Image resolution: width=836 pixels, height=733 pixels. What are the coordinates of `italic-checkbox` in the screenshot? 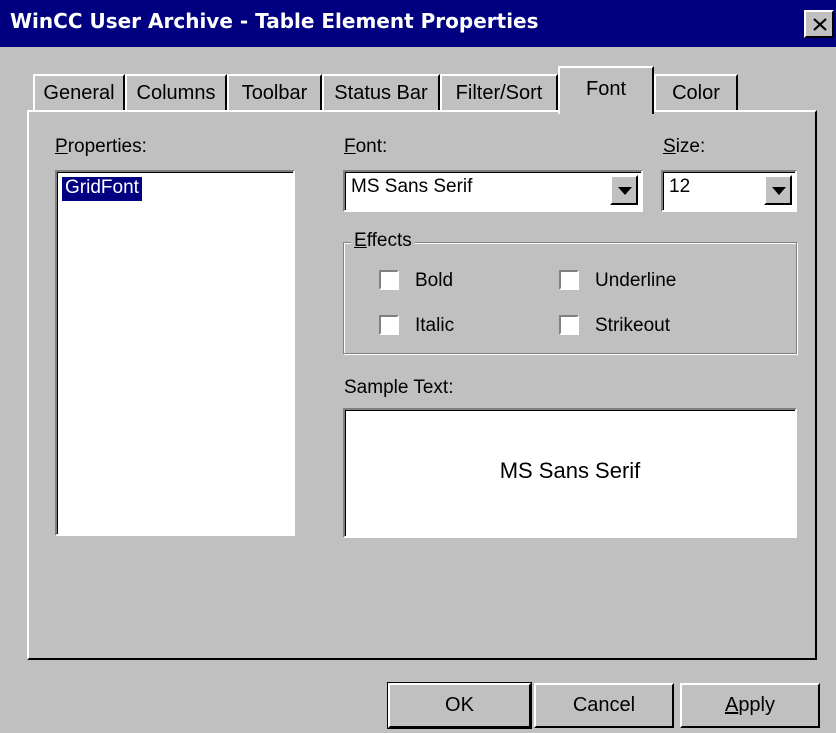 It's located at (389, 325).